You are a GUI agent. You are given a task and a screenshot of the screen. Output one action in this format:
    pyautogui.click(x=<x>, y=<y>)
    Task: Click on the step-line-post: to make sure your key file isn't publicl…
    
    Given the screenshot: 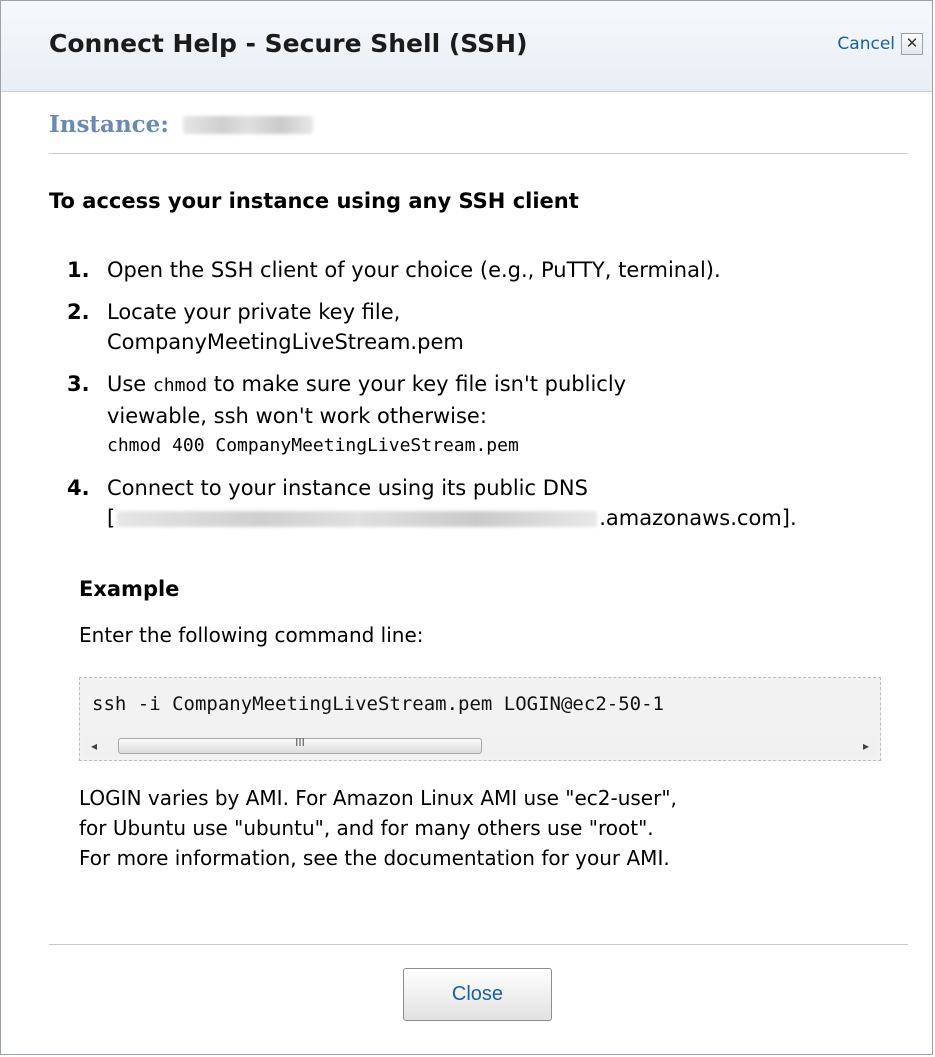 What is the action you would take?
    pyautogui.click(x=420, y=384)
    